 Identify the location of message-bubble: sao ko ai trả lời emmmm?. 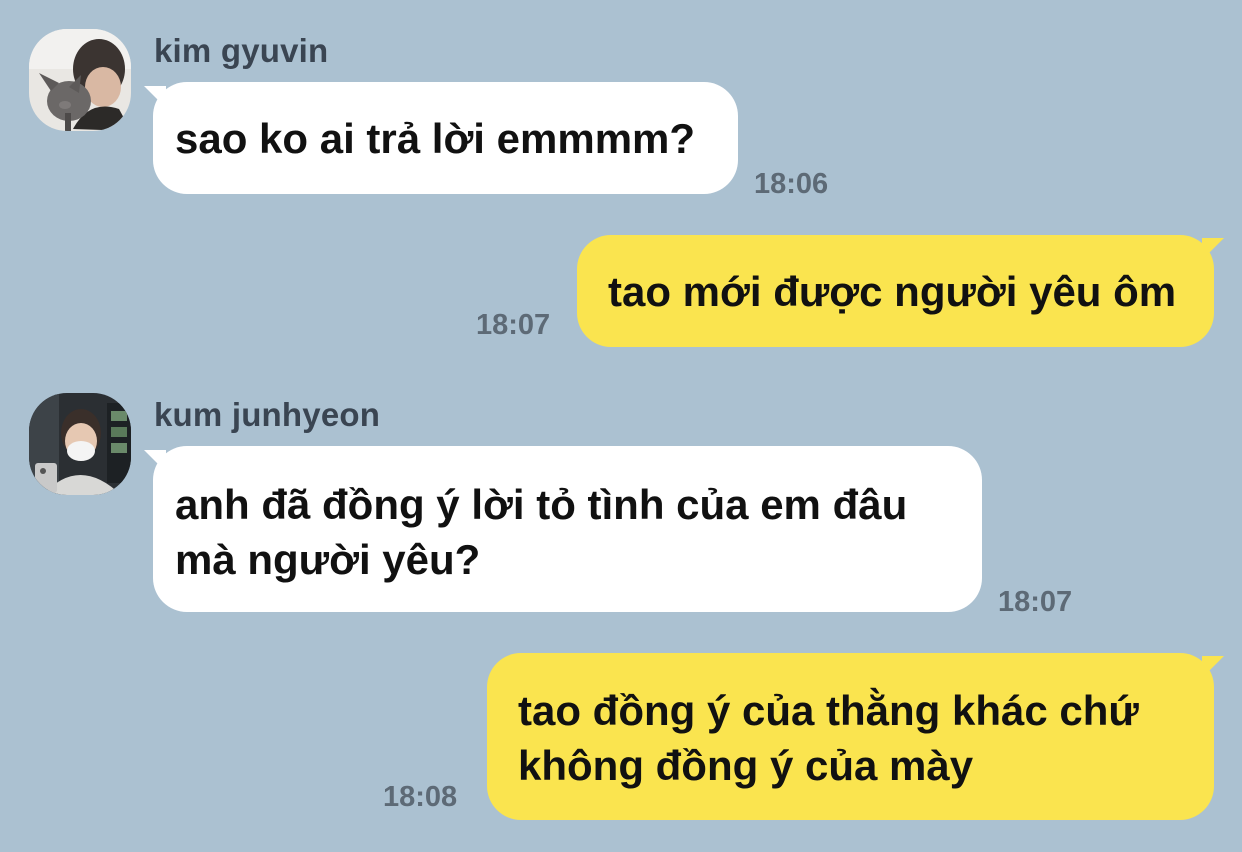
(445, 138).